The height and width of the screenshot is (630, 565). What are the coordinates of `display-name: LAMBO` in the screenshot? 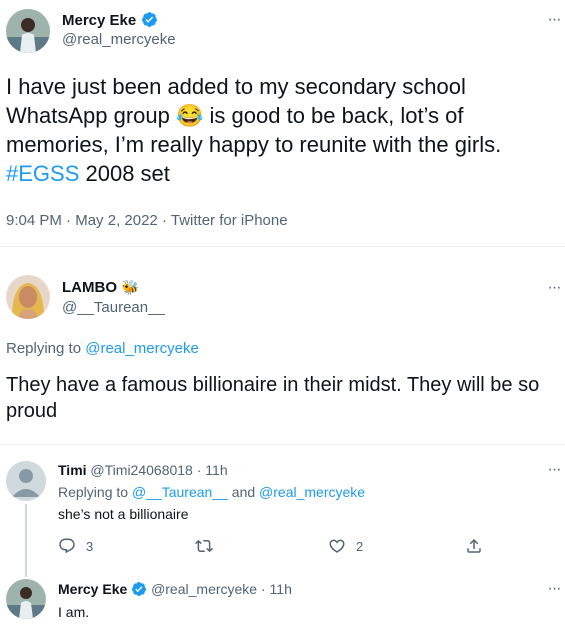 It's located at (89, 287).